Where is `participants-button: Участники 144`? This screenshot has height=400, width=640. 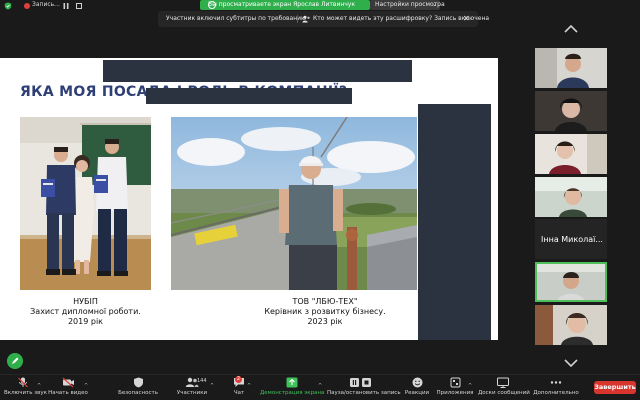 participants-button: Участники 144 is located at coordinates (192, 388).